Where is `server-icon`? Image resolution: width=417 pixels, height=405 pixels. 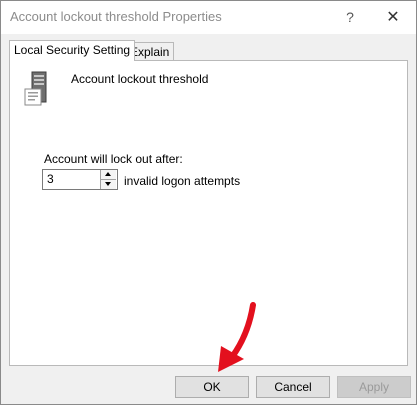 server-icon is located at coordinates (35, 88).